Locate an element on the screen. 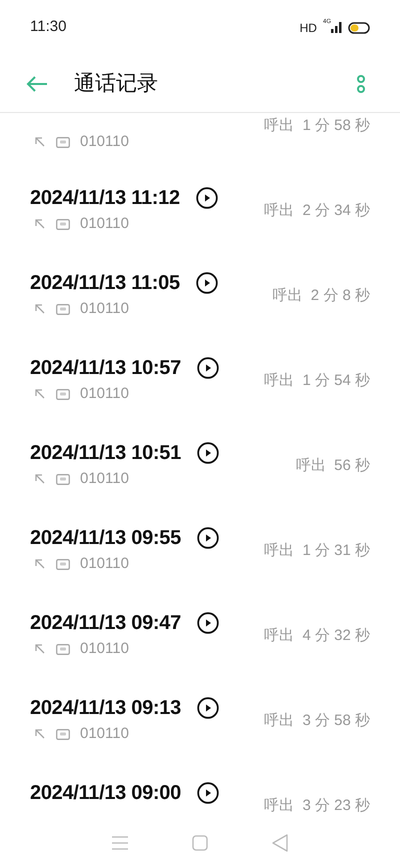  call-time: 2024/11/13 10:57 is located at coordinates (105, 368).